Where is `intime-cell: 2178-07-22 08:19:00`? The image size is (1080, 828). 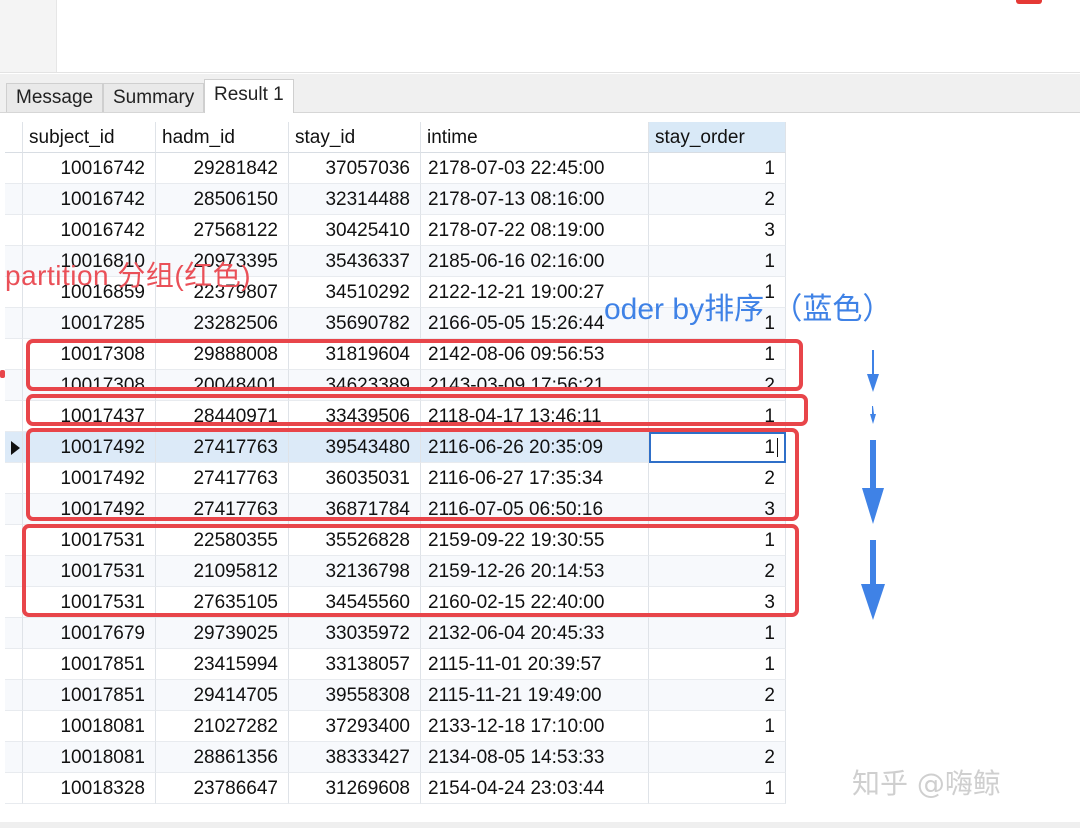
intime-cell: 2178-07-22 08:19:00 is located at coordinates (535, 230).